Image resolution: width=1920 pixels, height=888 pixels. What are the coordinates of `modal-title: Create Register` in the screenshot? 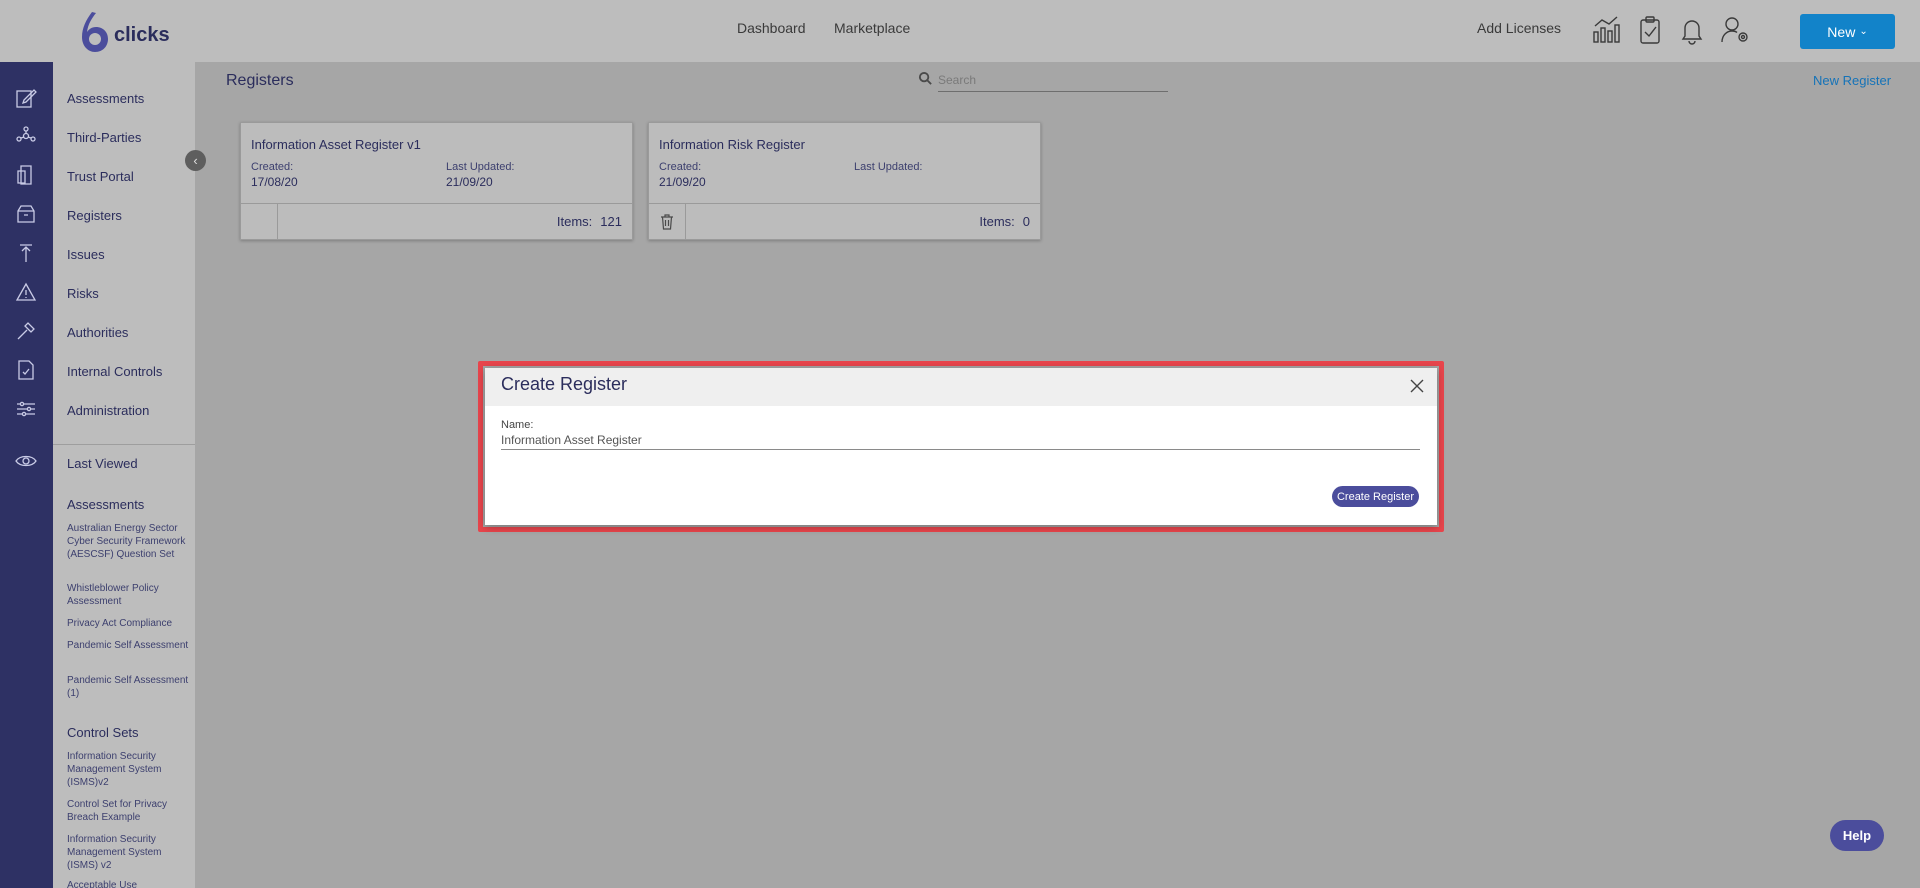 It's located at (564, 384).